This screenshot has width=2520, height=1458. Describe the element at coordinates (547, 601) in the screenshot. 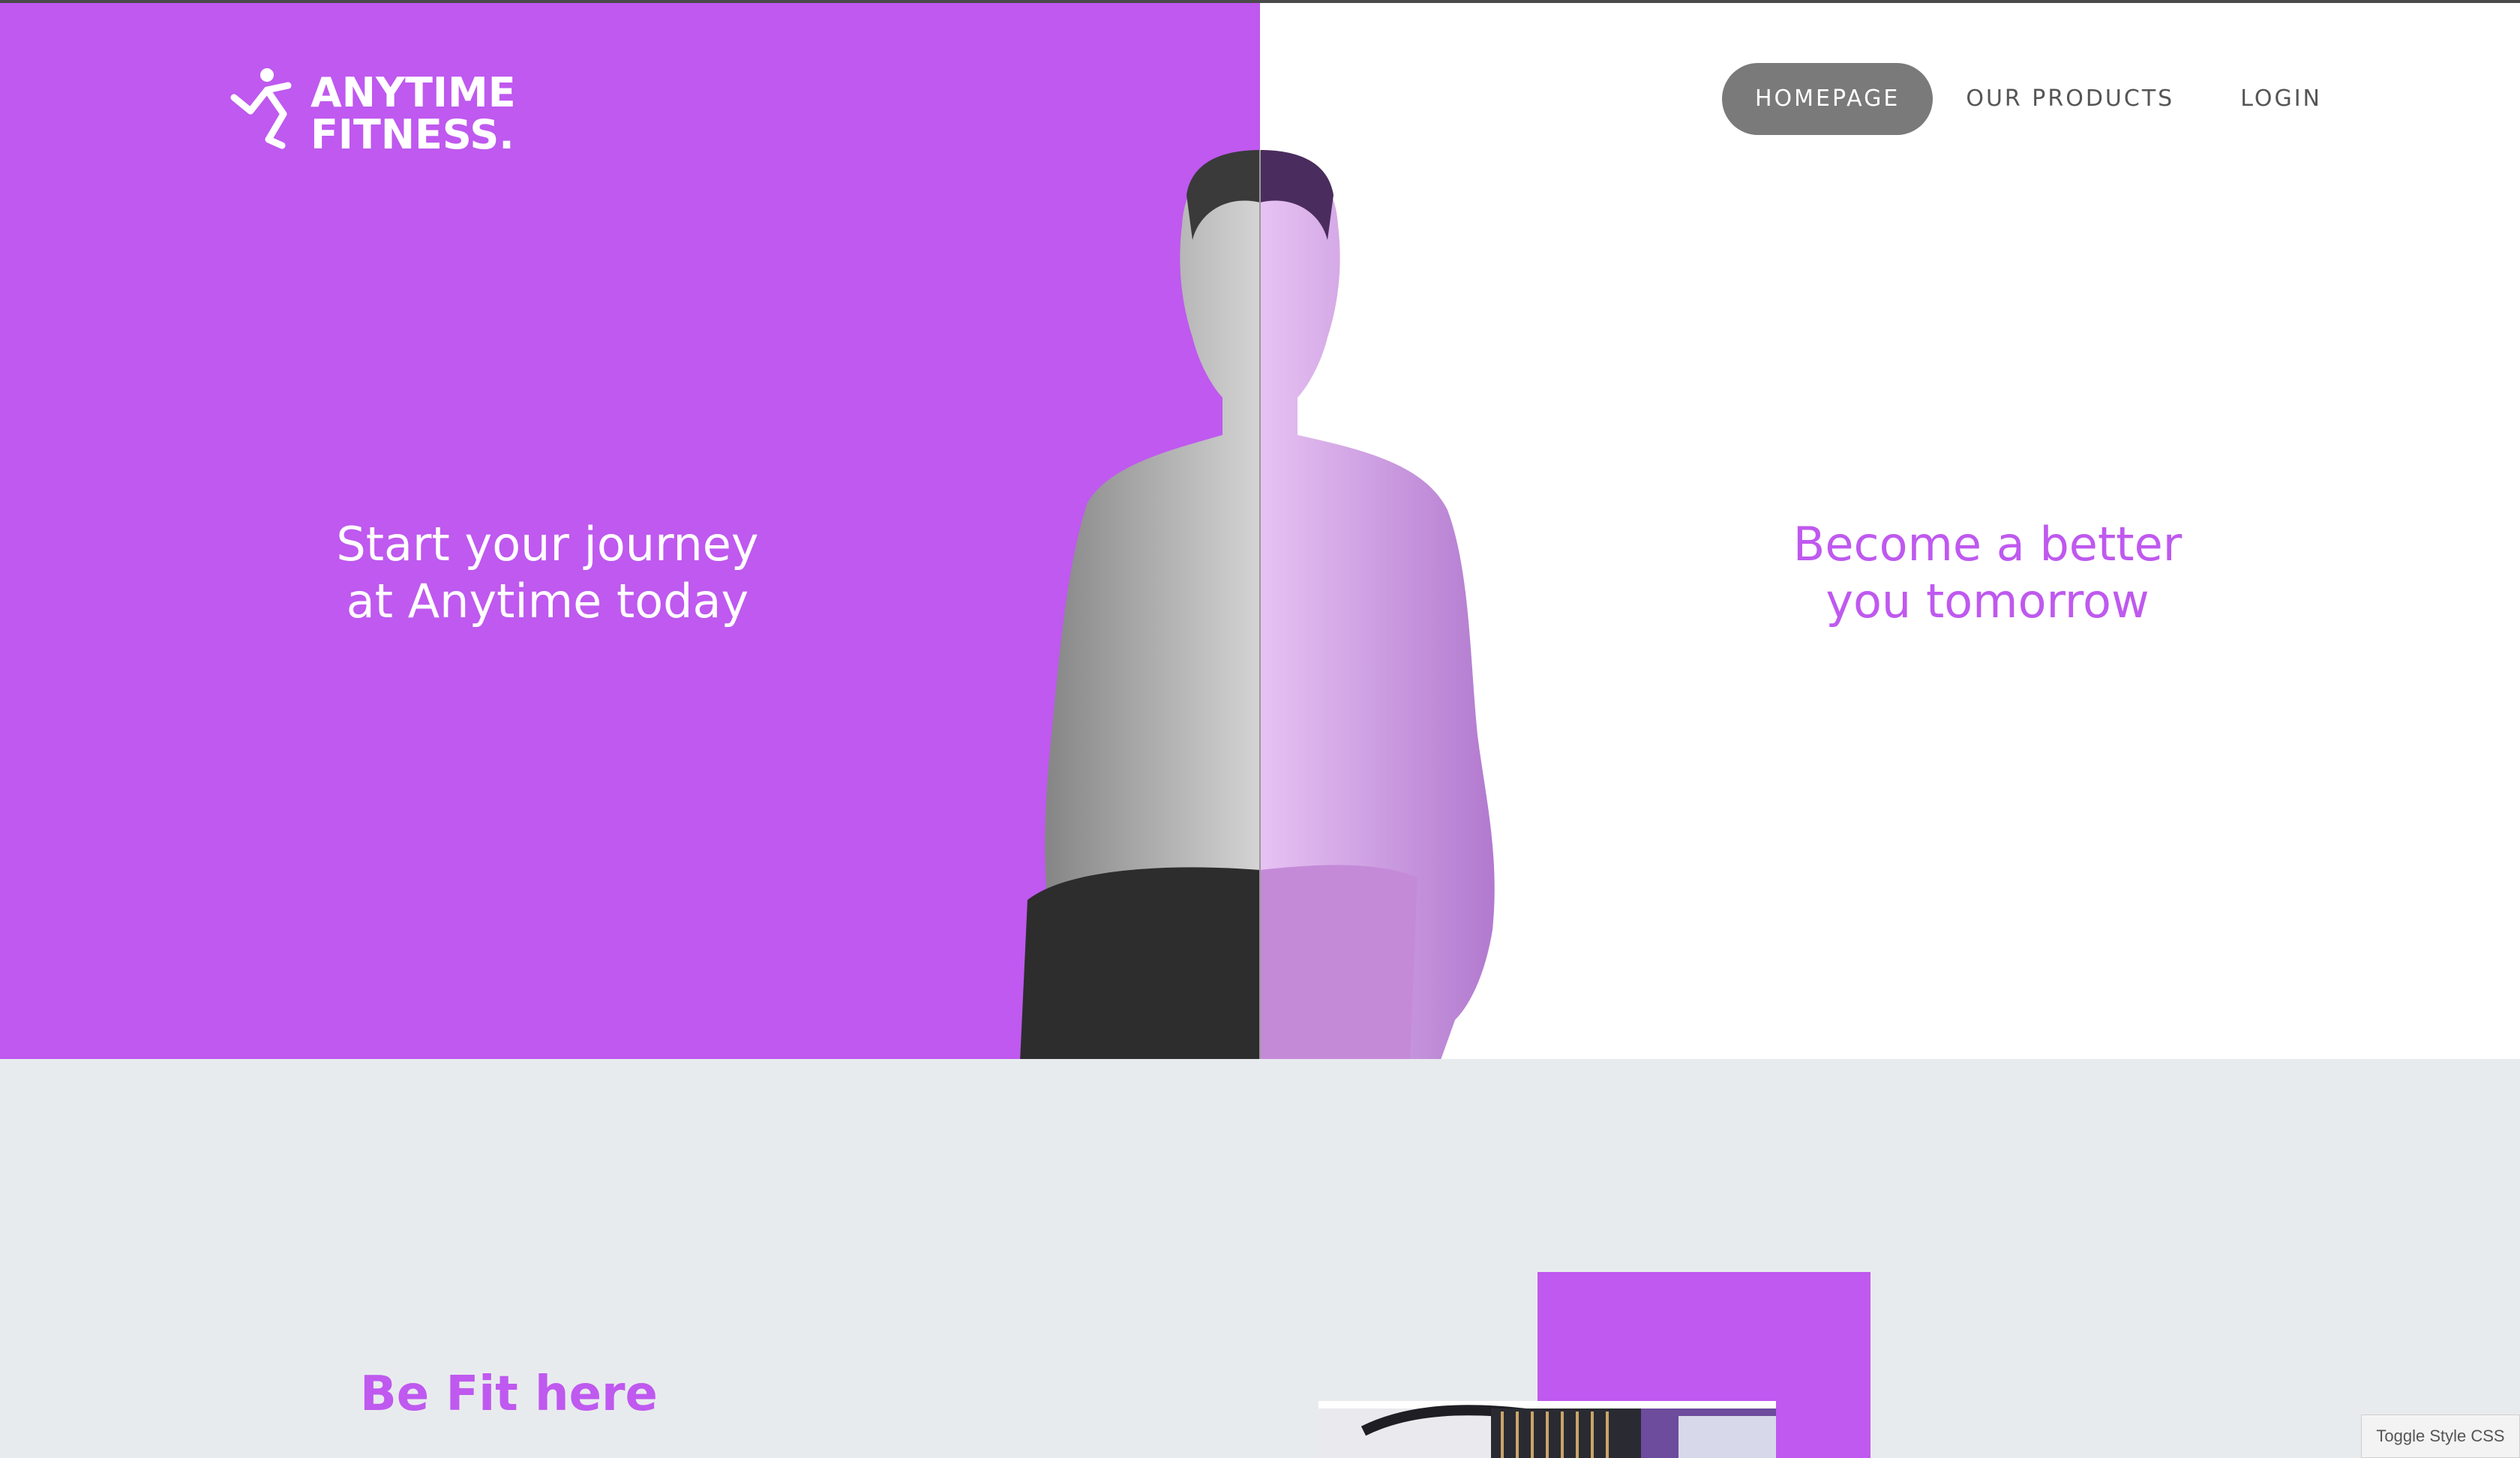

I see `hero-tagline-left-line2: at Anytime today` at that location.